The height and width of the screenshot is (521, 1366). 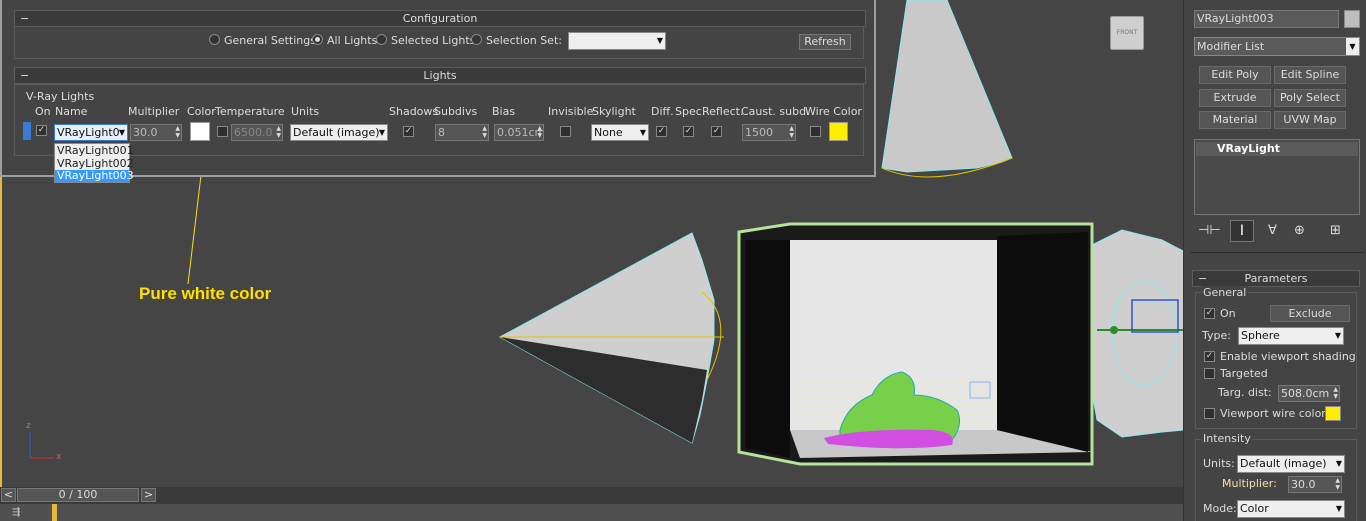 I want to click on extrude-button: Extrude, so click(x=1235, y=98).